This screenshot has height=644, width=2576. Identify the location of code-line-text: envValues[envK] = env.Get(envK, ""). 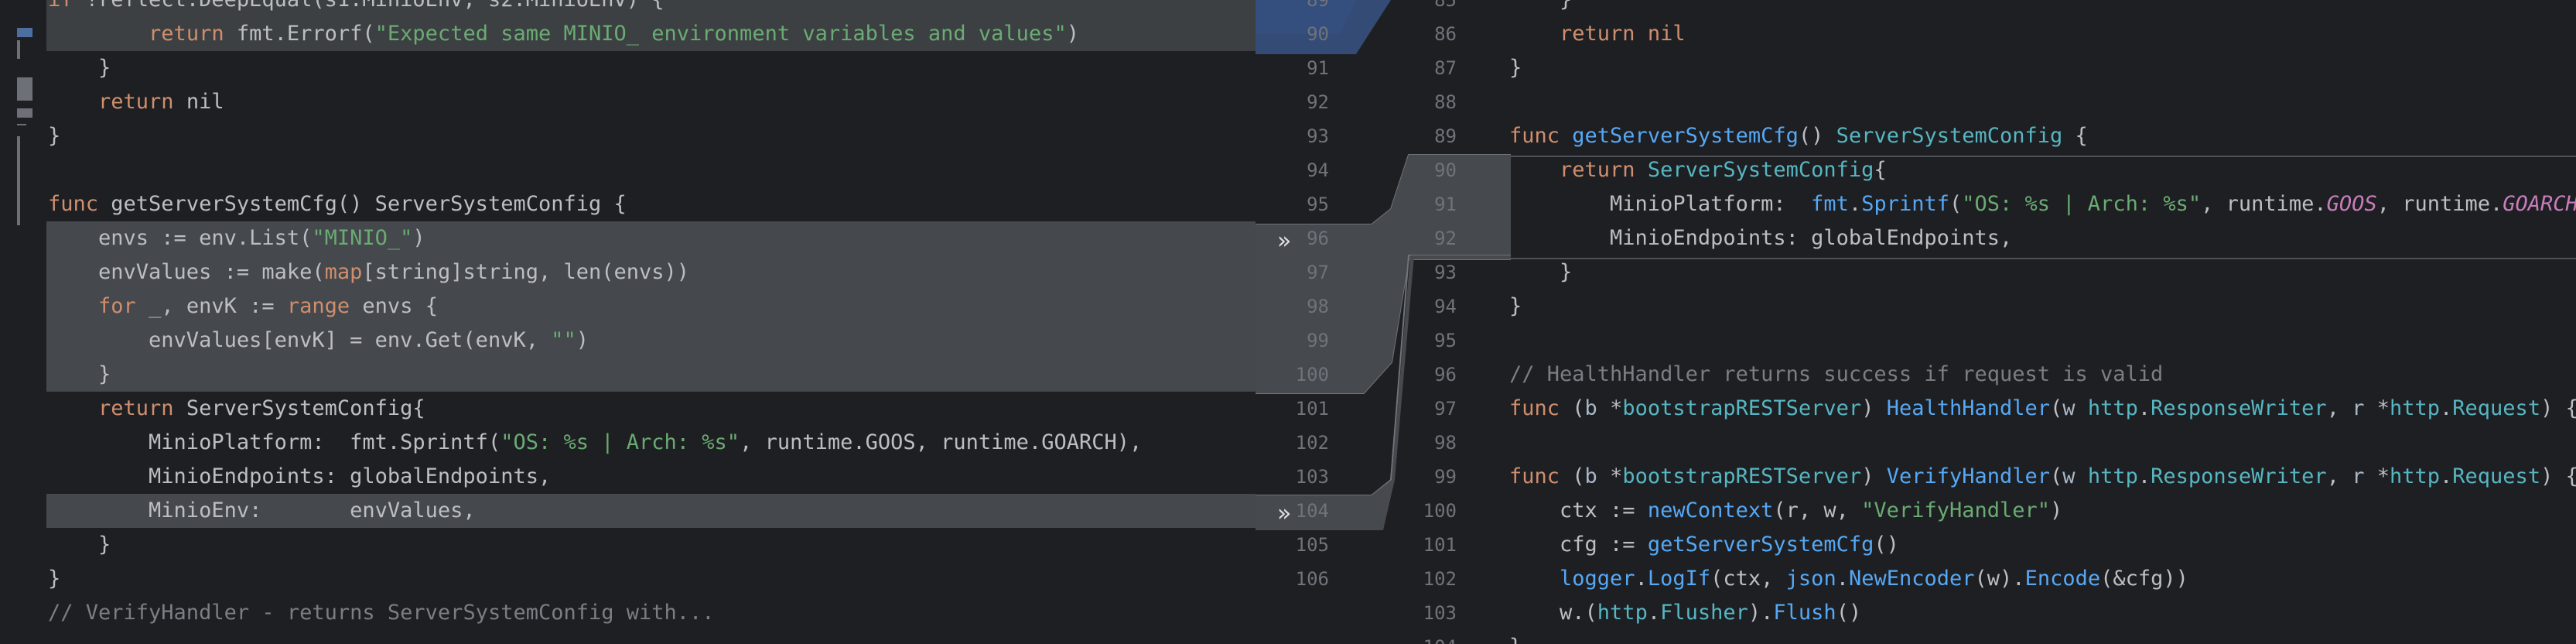
(318, 341).